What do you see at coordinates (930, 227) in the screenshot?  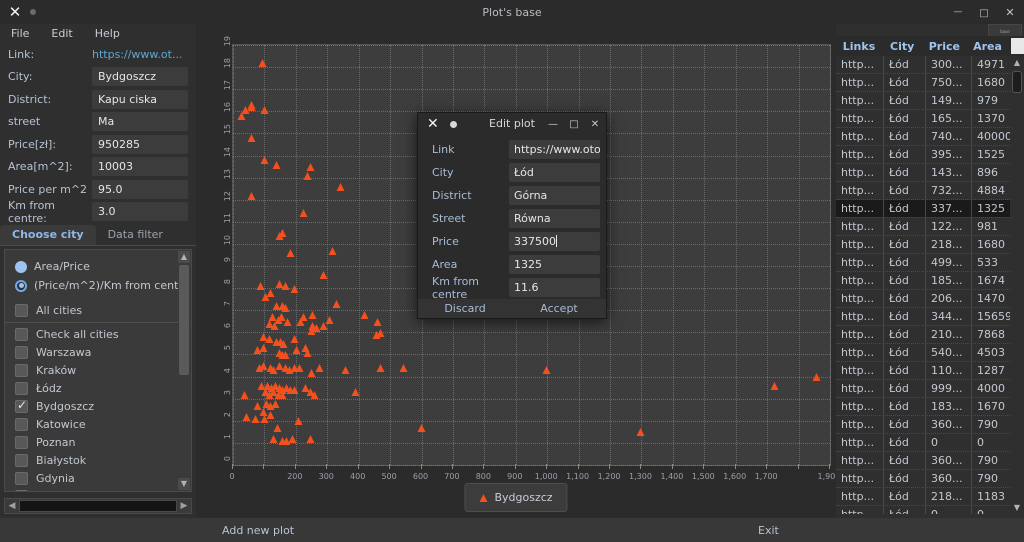 I see `table-row: http... Łód 122... 981` at bounding box center [930, 227].